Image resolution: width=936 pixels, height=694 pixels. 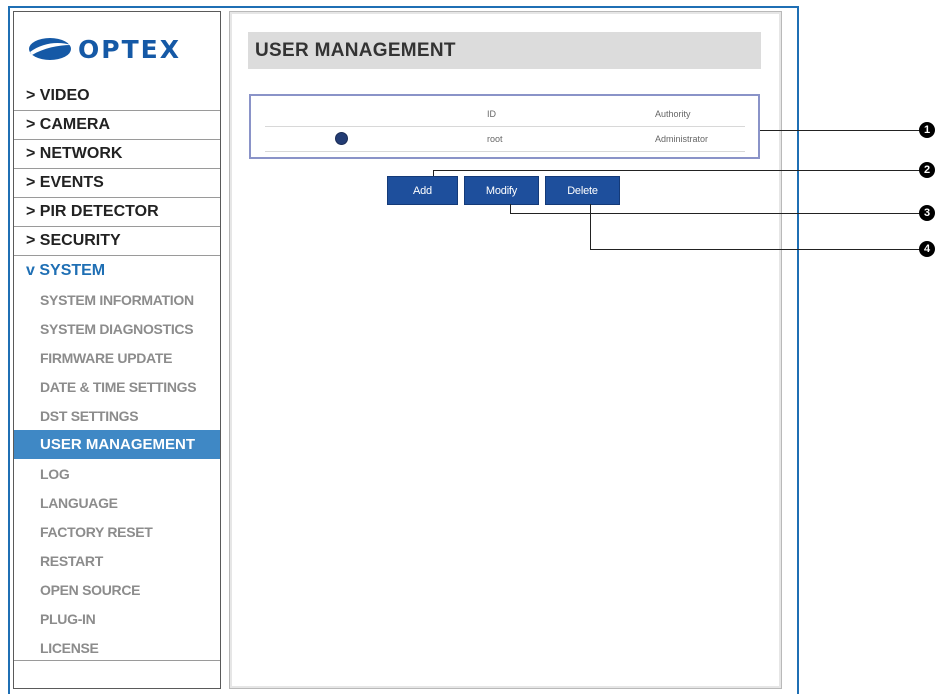 I want to click on modify-button: Modify, so click(x=501, y=190).